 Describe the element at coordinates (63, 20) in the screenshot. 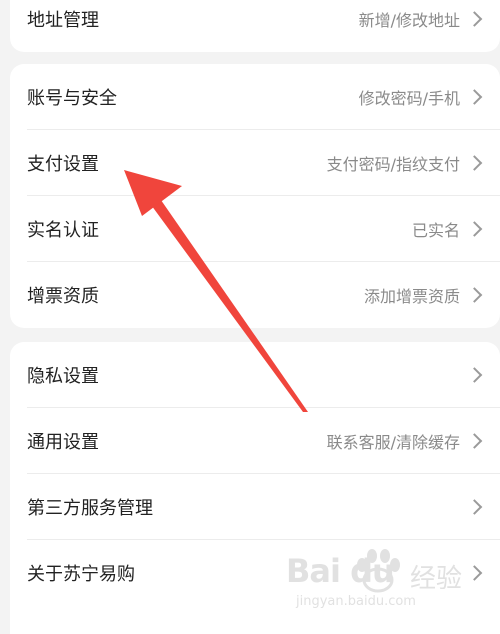

I see `row-label: 地址管理` at that location.